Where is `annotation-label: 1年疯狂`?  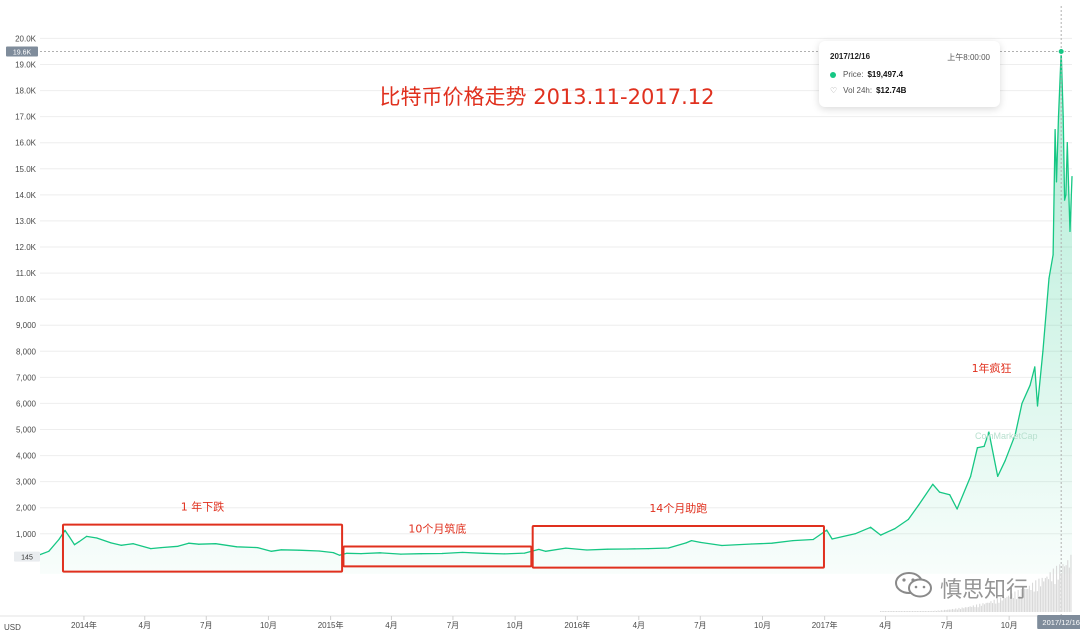
annotation-label: 1年疯狂 is located at coordinates (992, 368).